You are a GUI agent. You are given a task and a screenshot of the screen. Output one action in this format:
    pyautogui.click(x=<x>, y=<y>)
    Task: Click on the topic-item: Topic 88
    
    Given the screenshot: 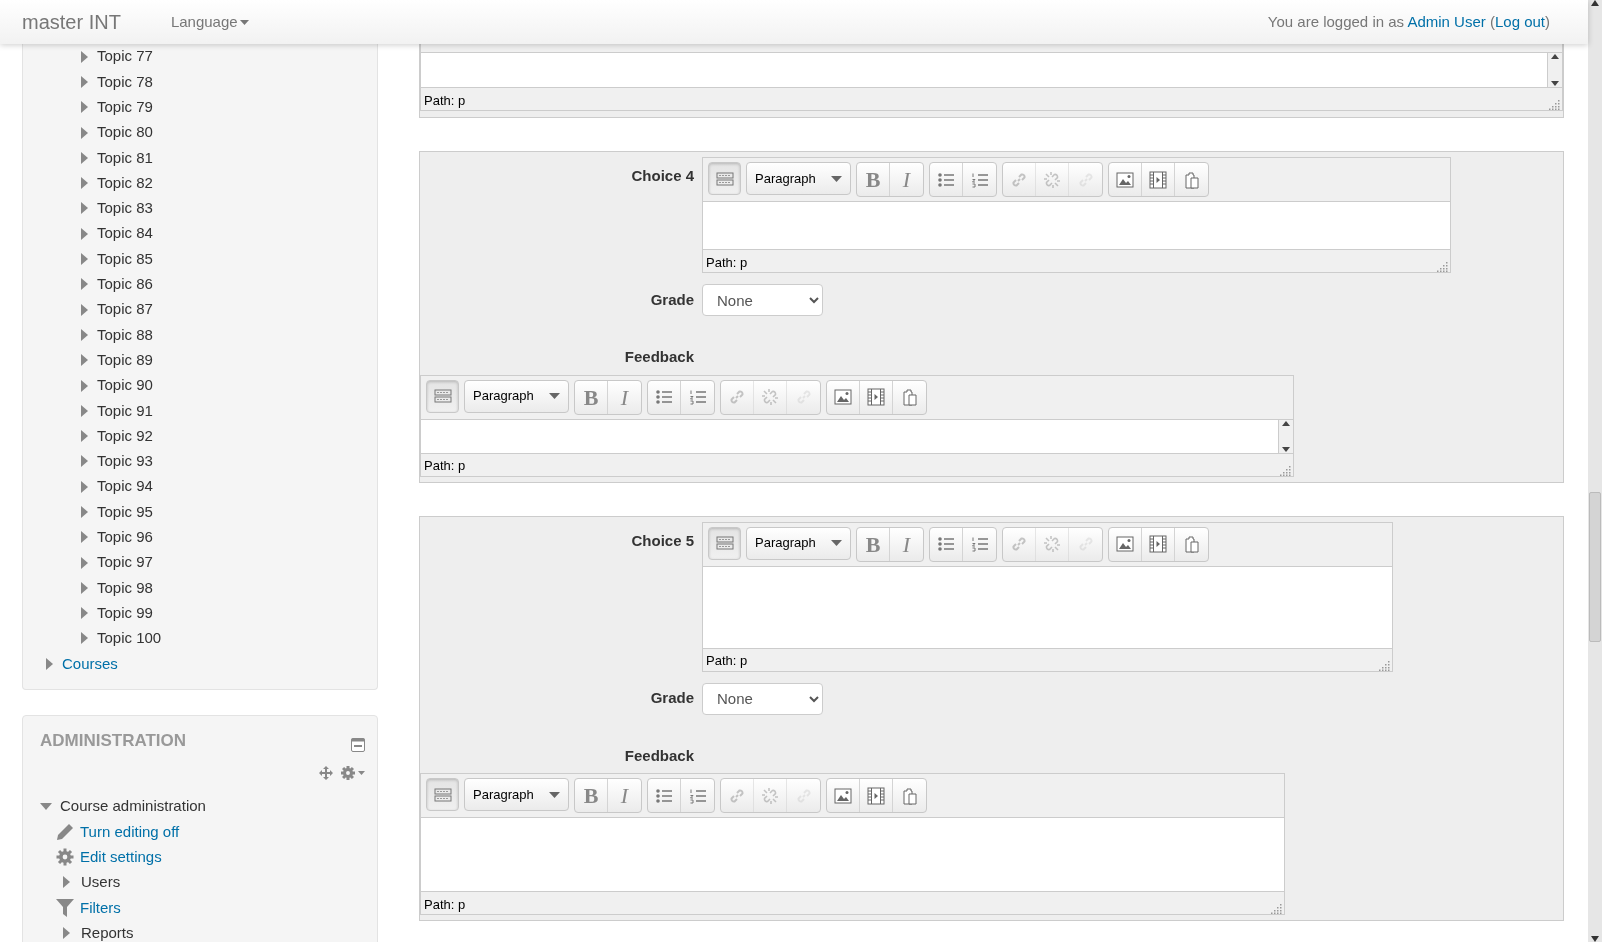 What is the action you would take?
    pyautogui.click(x=125, y=335)
    